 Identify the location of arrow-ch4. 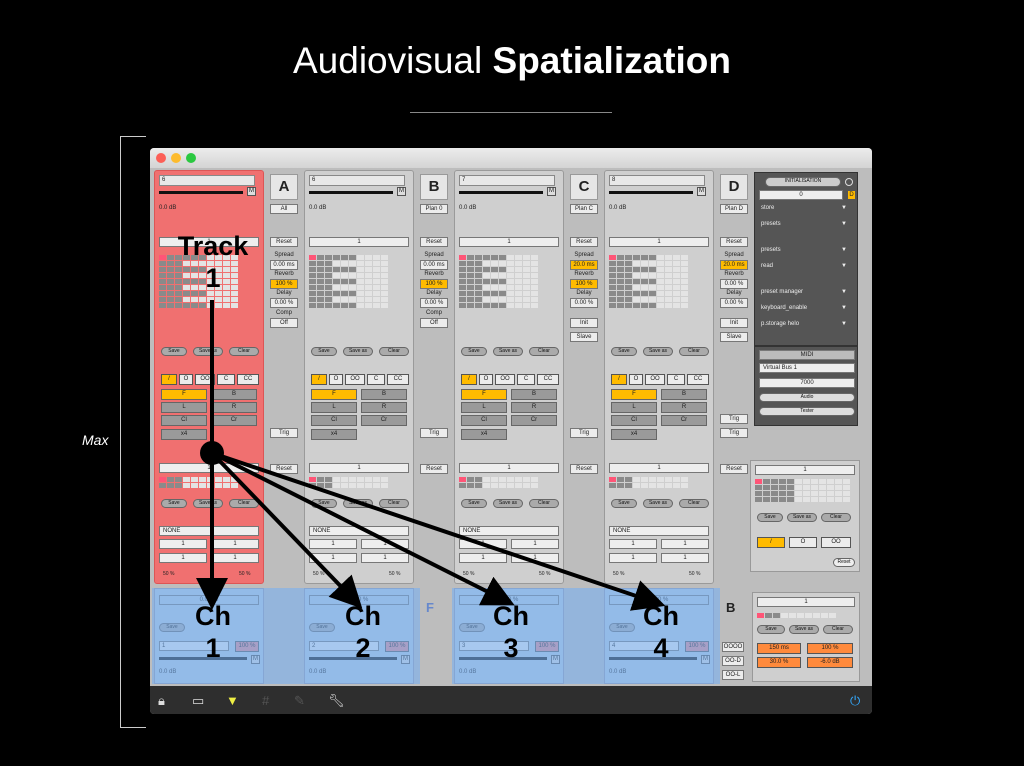
(438, 531).